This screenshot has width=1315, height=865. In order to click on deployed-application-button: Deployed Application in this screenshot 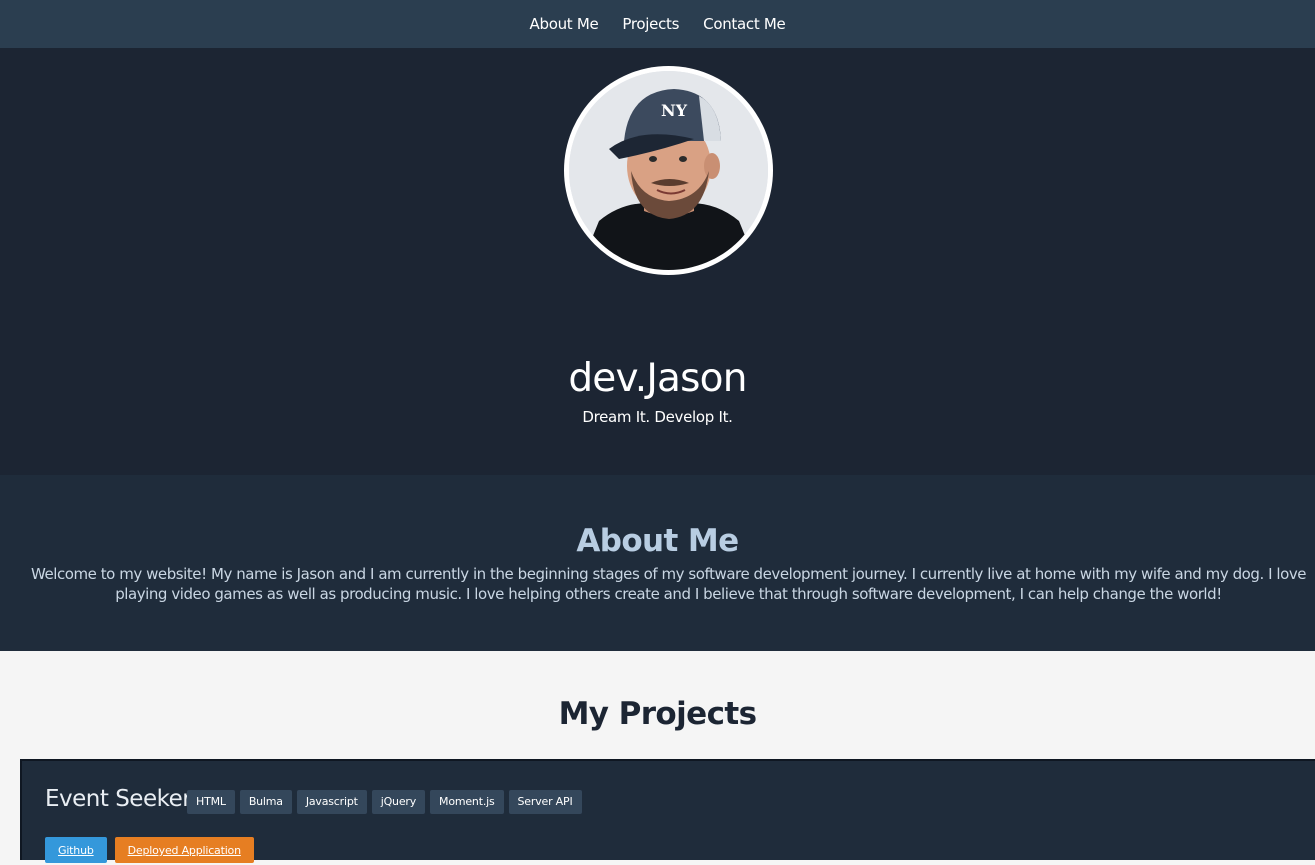, I will do `click(184, 850)`.